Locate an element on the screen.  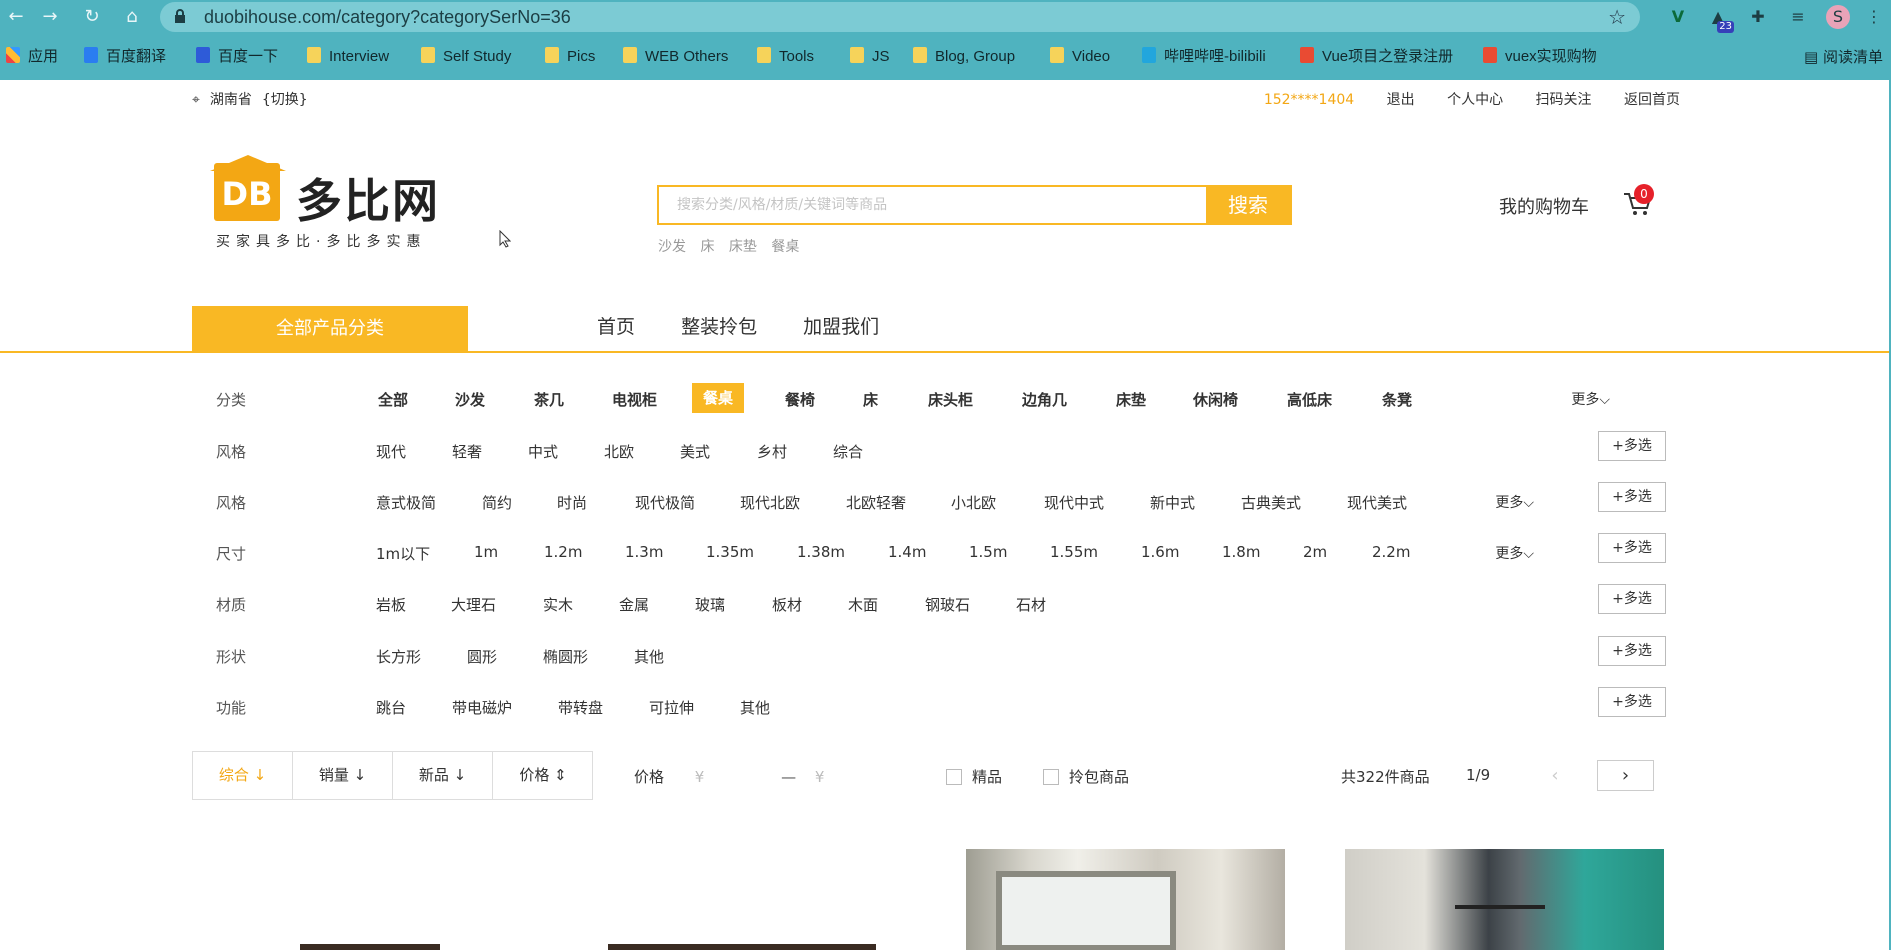
filter-option: 简约 is located at coordinates (497, 502).